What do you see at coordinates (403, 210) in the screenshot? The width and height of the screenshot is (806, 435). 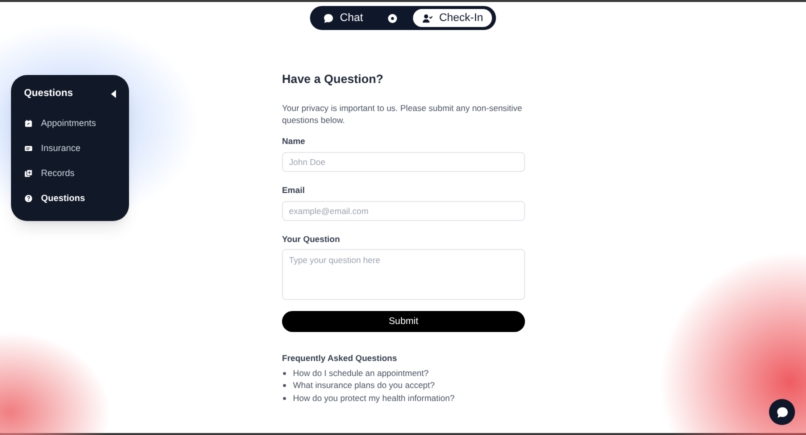 I see `input-field: example@email.com` at bounding box center [403, 210].